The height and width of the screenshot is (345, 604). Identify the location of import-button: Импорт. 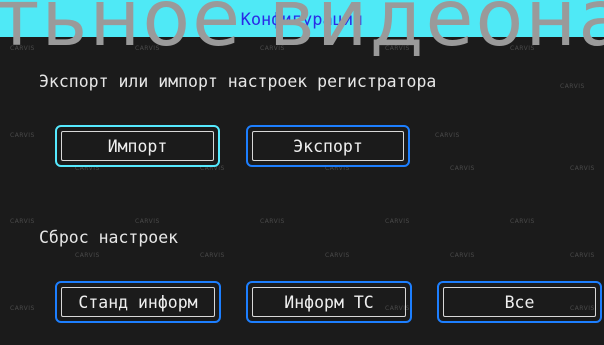
(137, 146).